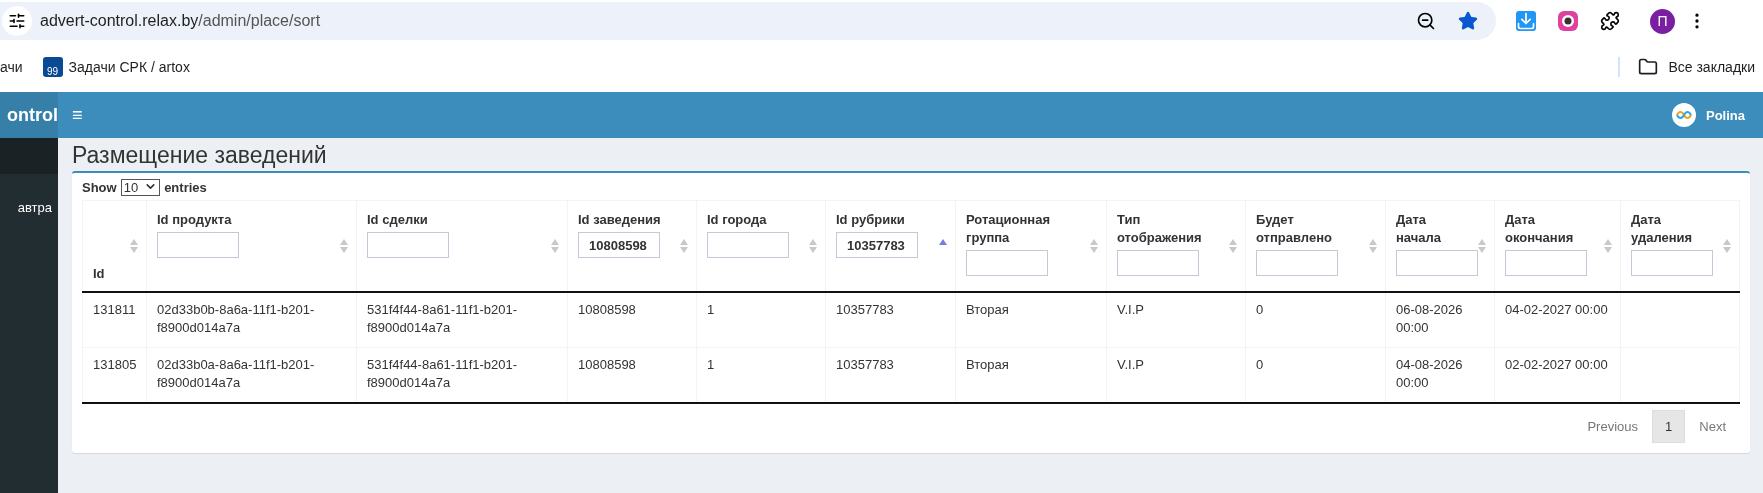 This screenshot has width=1763, height=493. What do you see at coordinates (29, 115) in the screenshot?
I see `brand-logo-text: ontrol` at bounding box center [29, 115].